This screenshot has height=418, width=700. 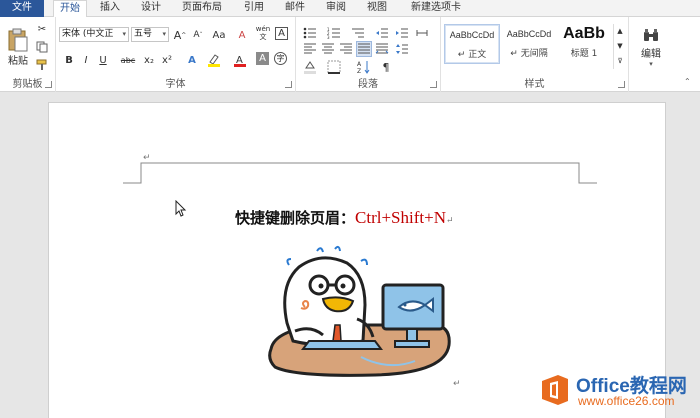 What do you see at coordinates (280, 58) in the screenshot?
I see `enclose-char-icon: 字` at bounding box center [280, 58].